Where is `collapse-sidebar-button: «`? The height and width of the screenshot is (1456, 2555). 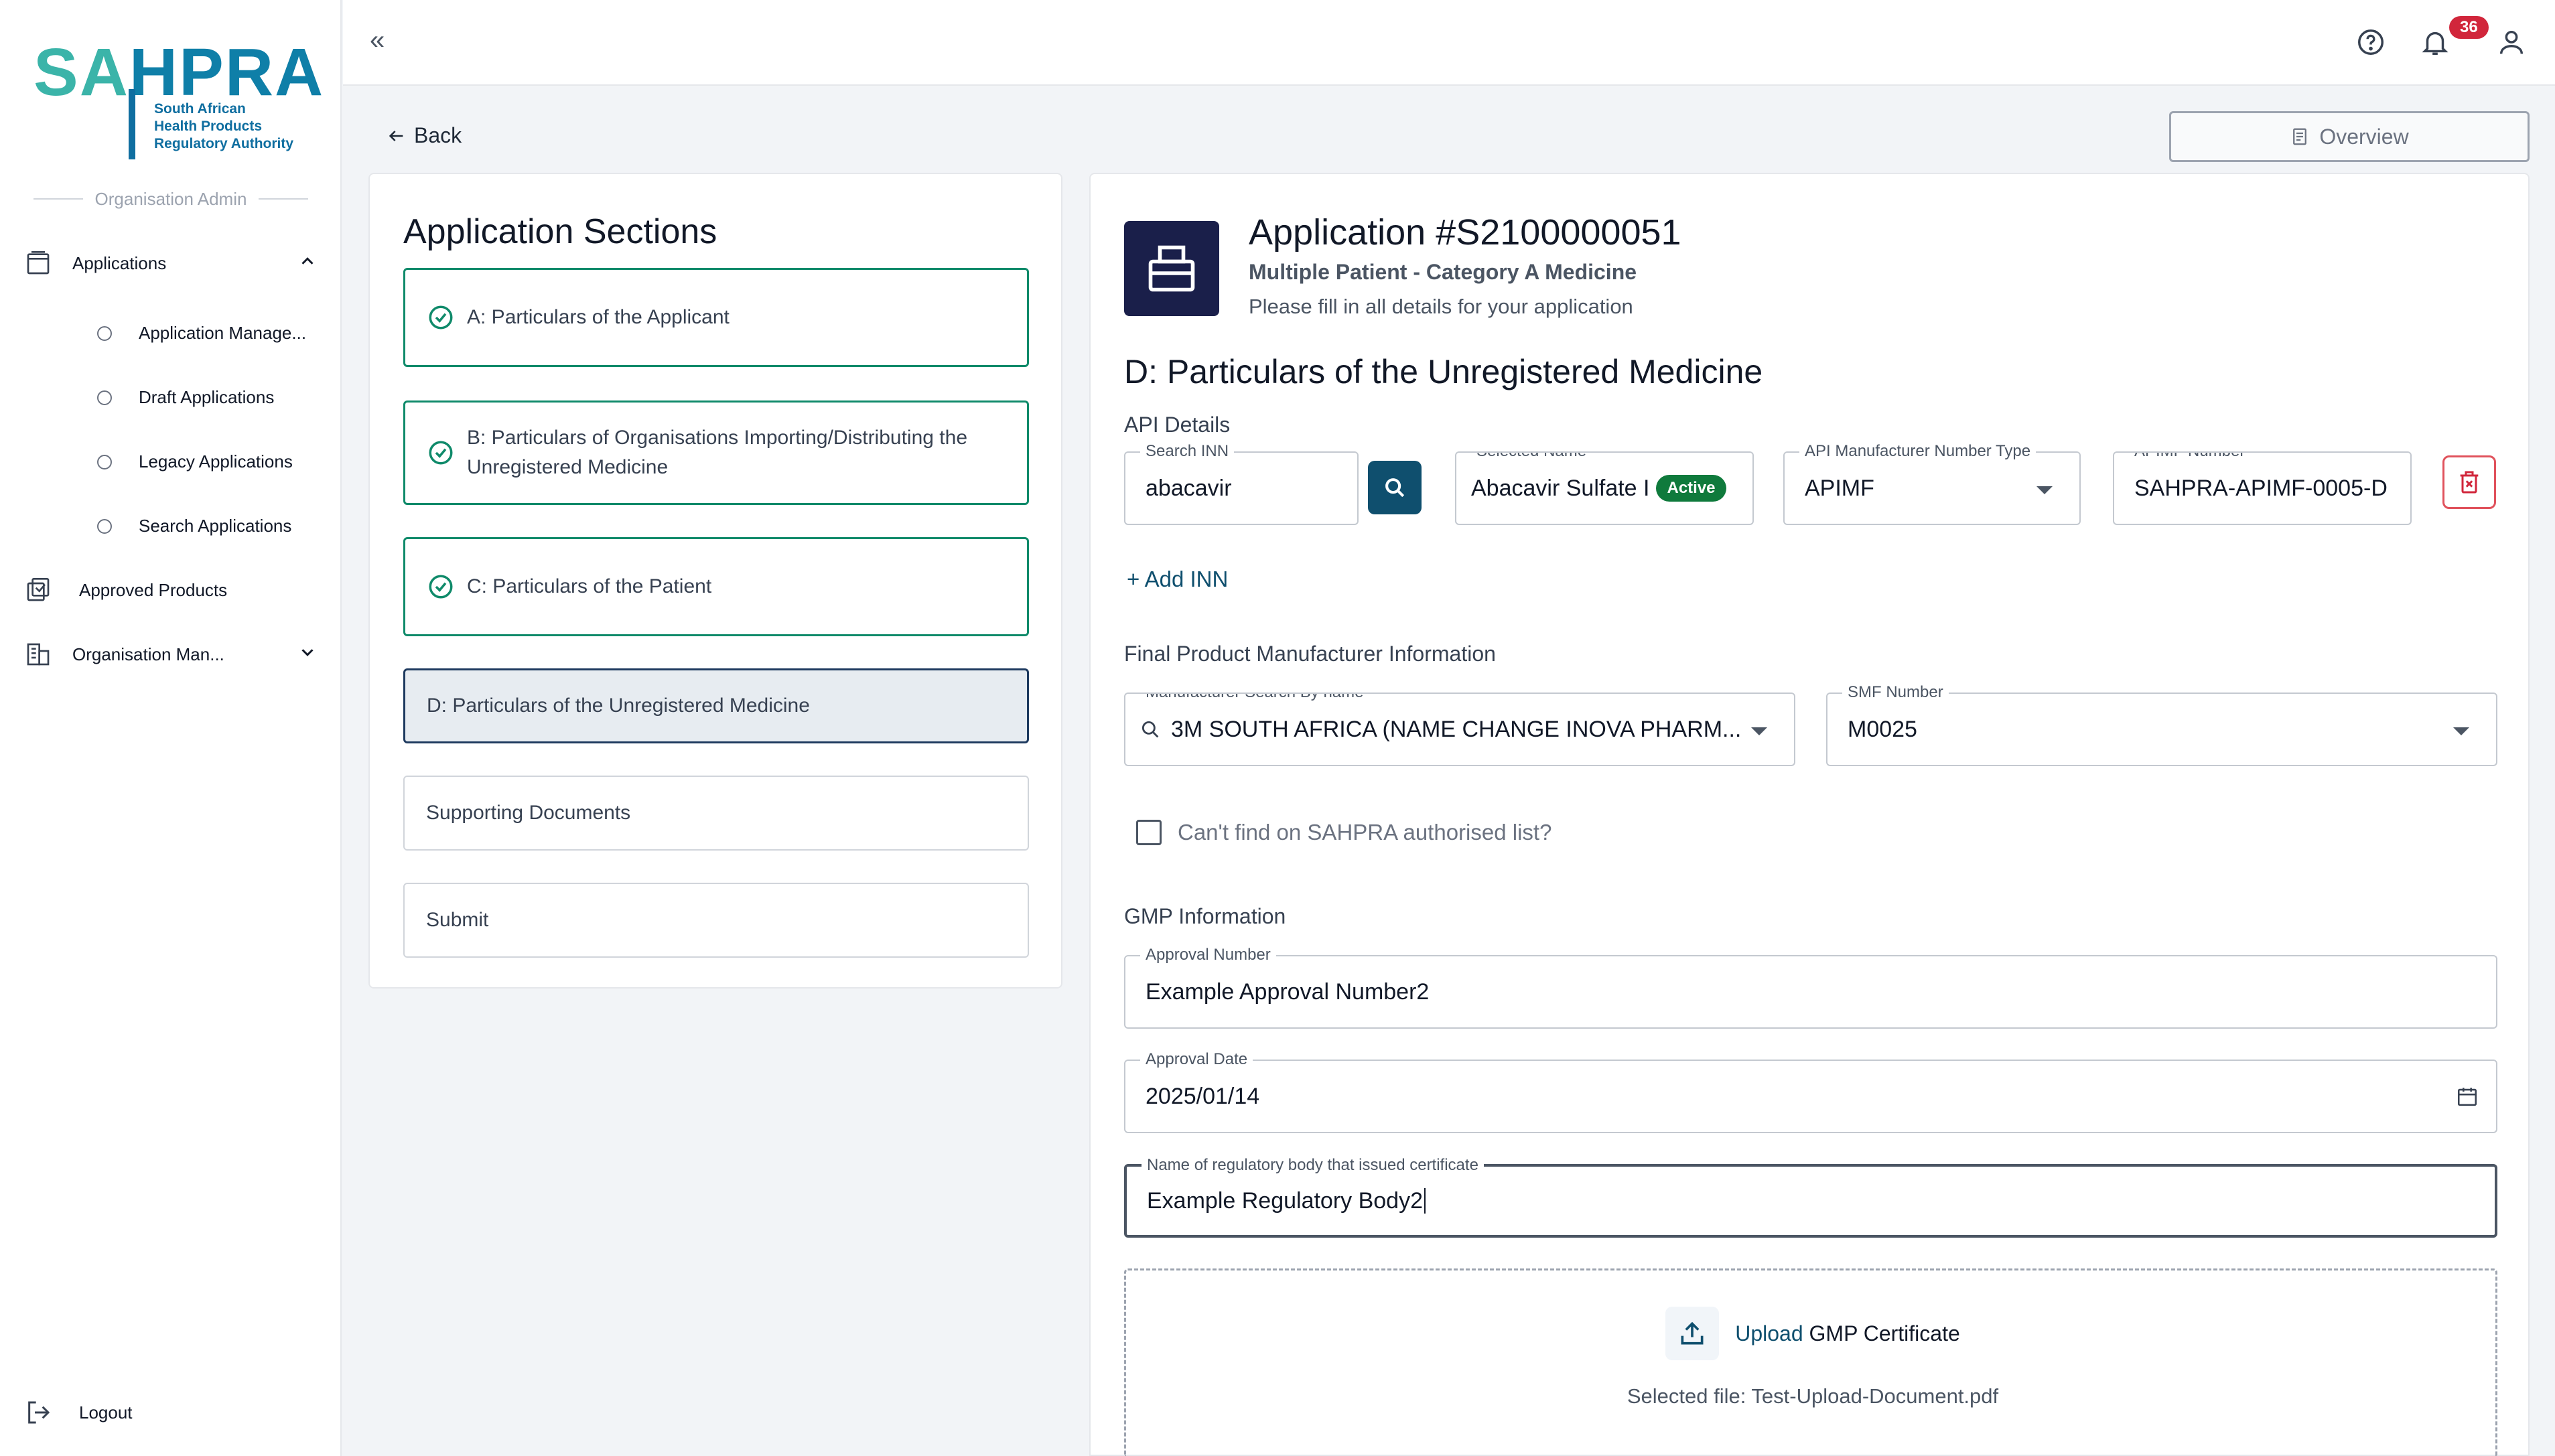 collapse-sidebar-button: « is located at coordinates (377, 40).